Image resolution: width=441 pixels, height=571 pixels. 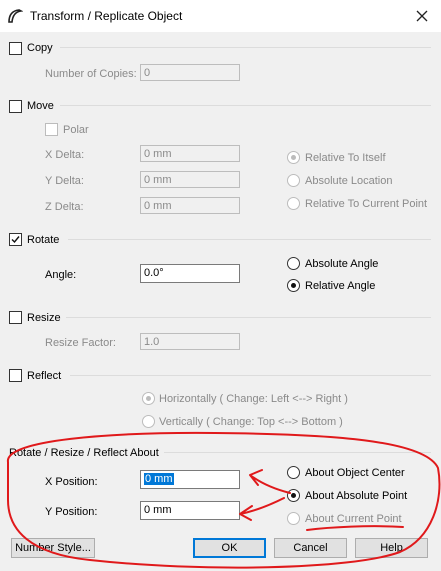 I want to click on x-position-selected-text: 0 mm, so click(x=159, y=479).